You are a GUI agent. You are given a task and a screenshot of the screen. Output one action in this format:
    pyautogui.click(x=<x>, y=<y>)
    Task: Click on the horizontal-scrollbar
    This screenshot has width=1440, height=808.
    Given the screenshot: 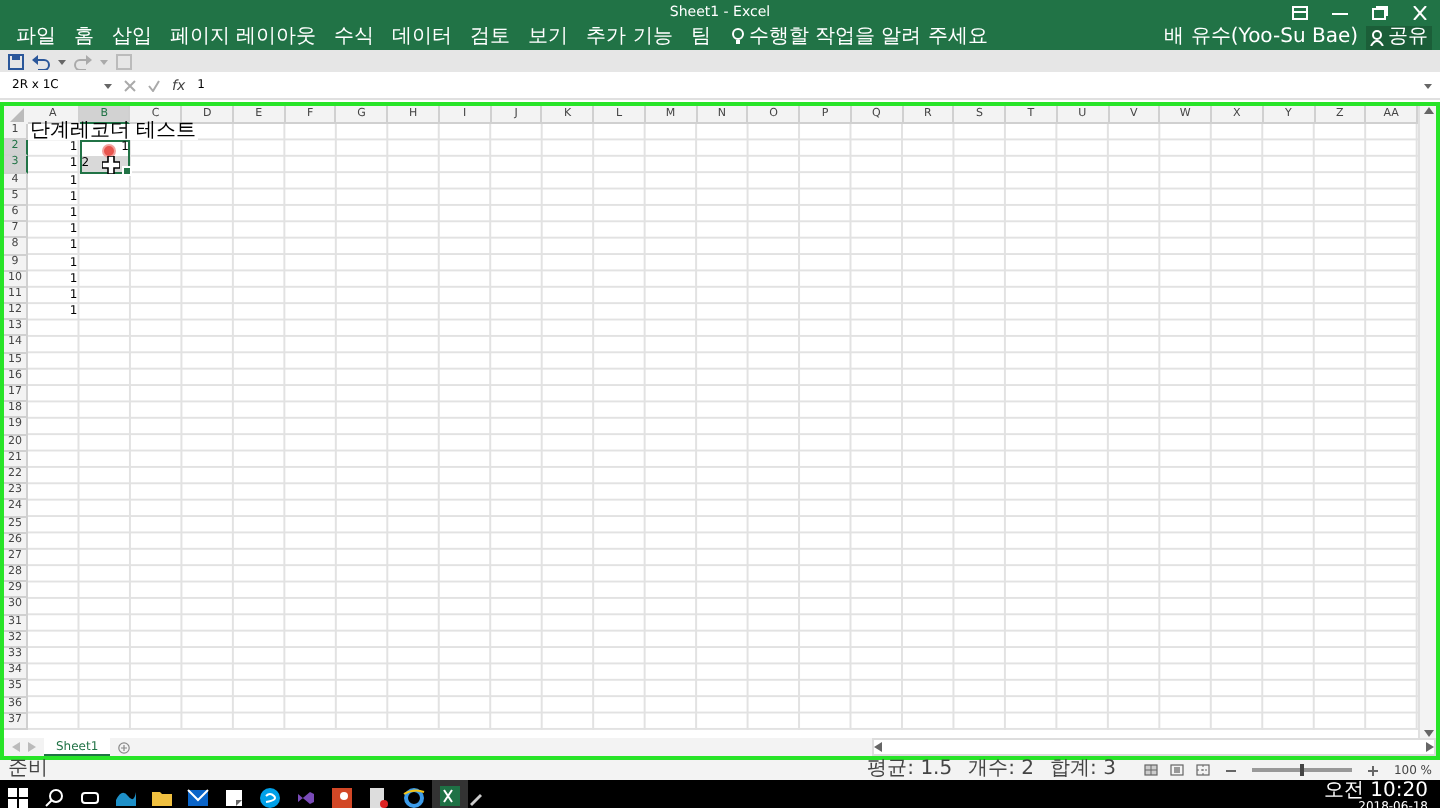 What is the action you would take?
    pyautogui.click(x=1154, y=747)
    